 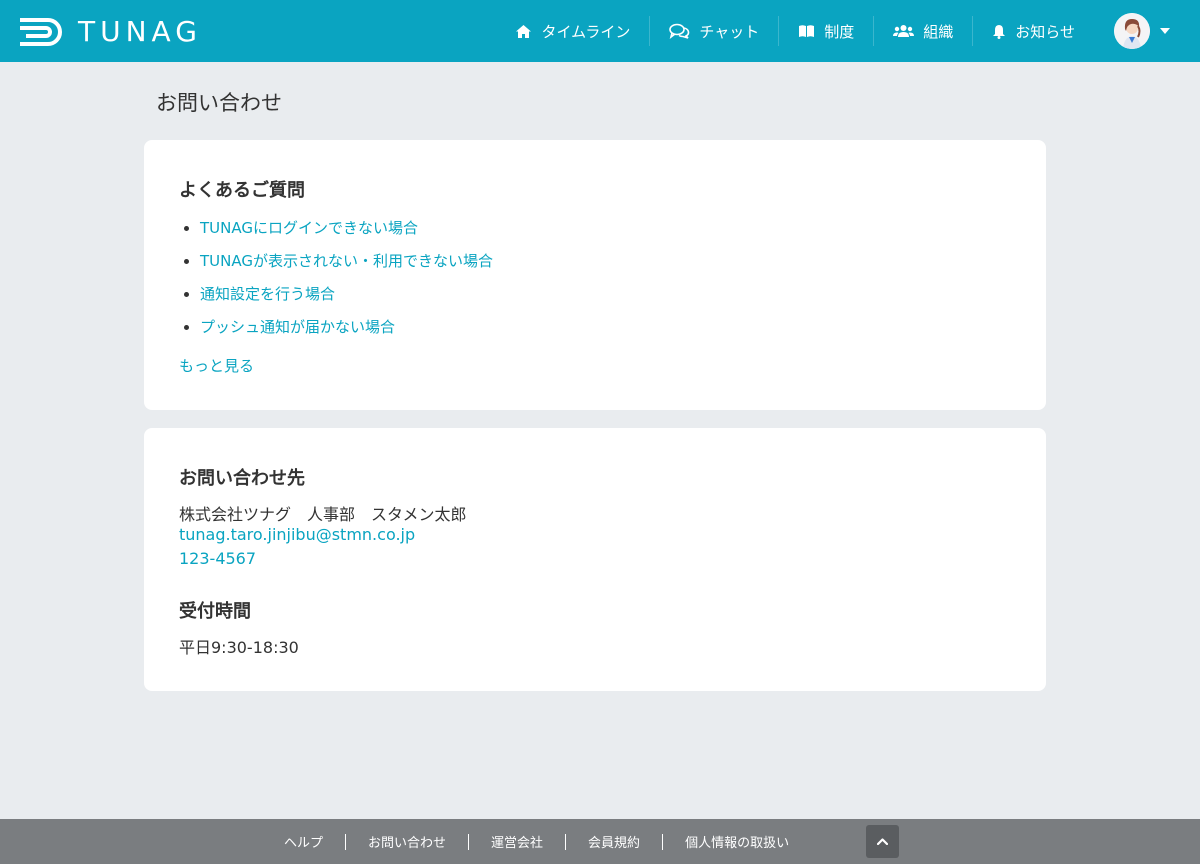 I want to click on contact-phone-link: 123-4567, so click(x=217, y=558).